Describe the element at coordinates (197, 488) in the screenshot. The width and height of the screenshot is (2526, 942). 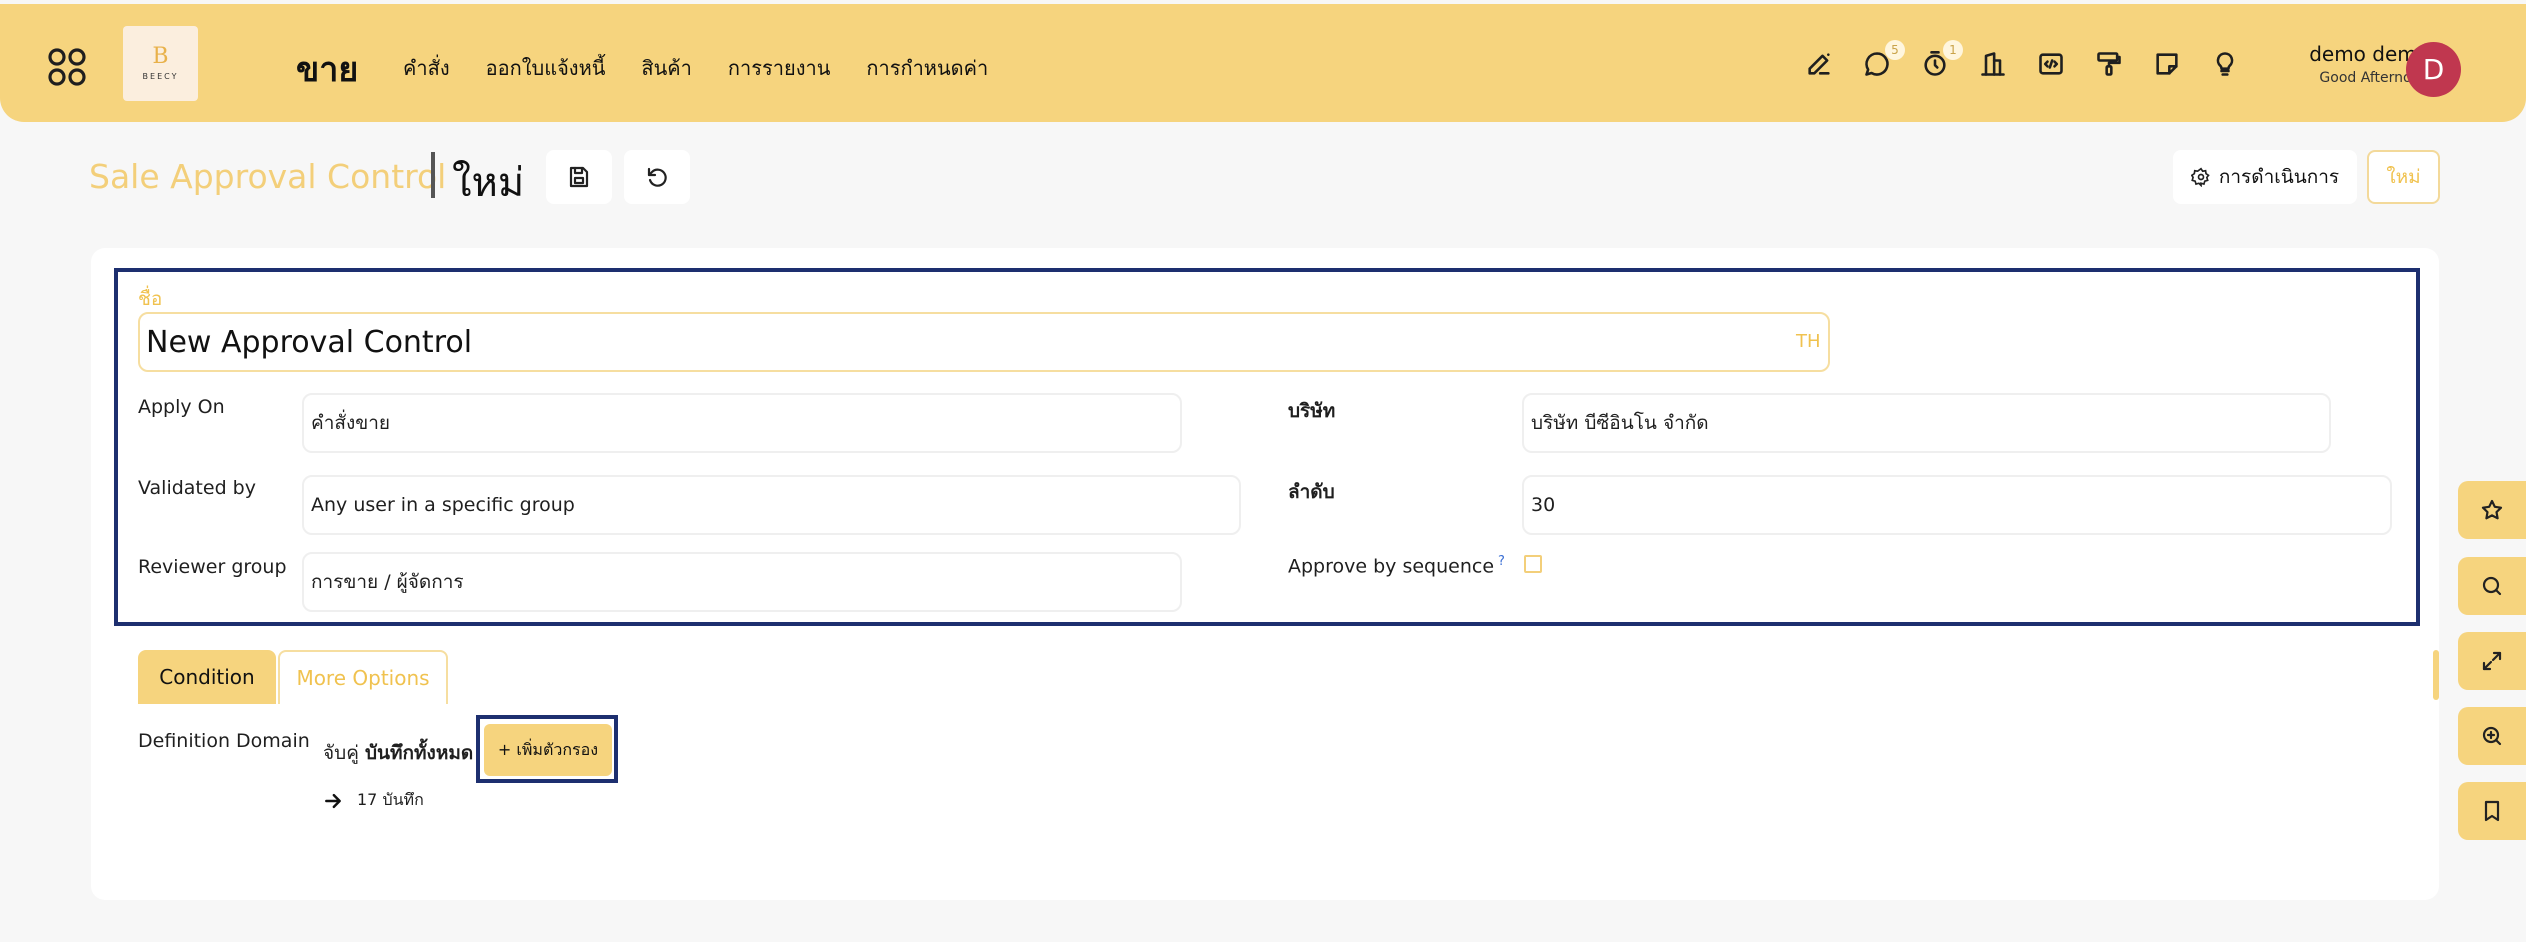
I see `validated-by-label: Validated by` at that location.